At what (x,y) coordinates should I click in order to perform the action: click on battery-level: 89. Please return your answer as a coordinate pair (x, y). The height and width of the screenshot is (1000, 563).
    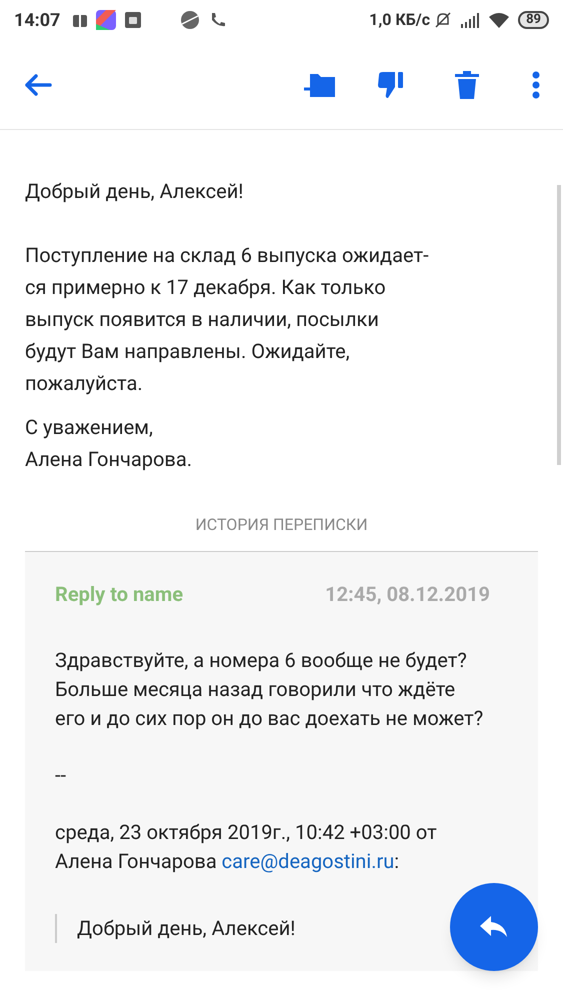
    Looking at the image, I should click on (533, 20).